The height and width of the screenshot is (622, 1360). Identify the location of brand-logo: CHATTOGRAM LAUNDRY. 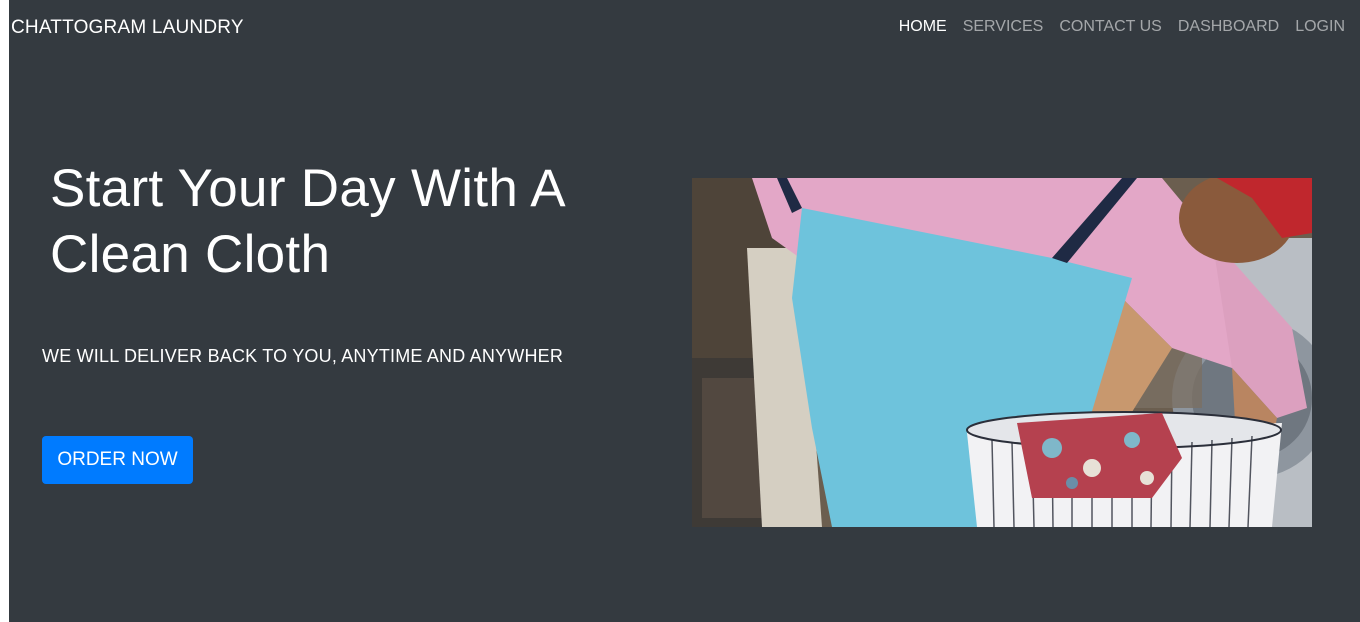
(127, 28).